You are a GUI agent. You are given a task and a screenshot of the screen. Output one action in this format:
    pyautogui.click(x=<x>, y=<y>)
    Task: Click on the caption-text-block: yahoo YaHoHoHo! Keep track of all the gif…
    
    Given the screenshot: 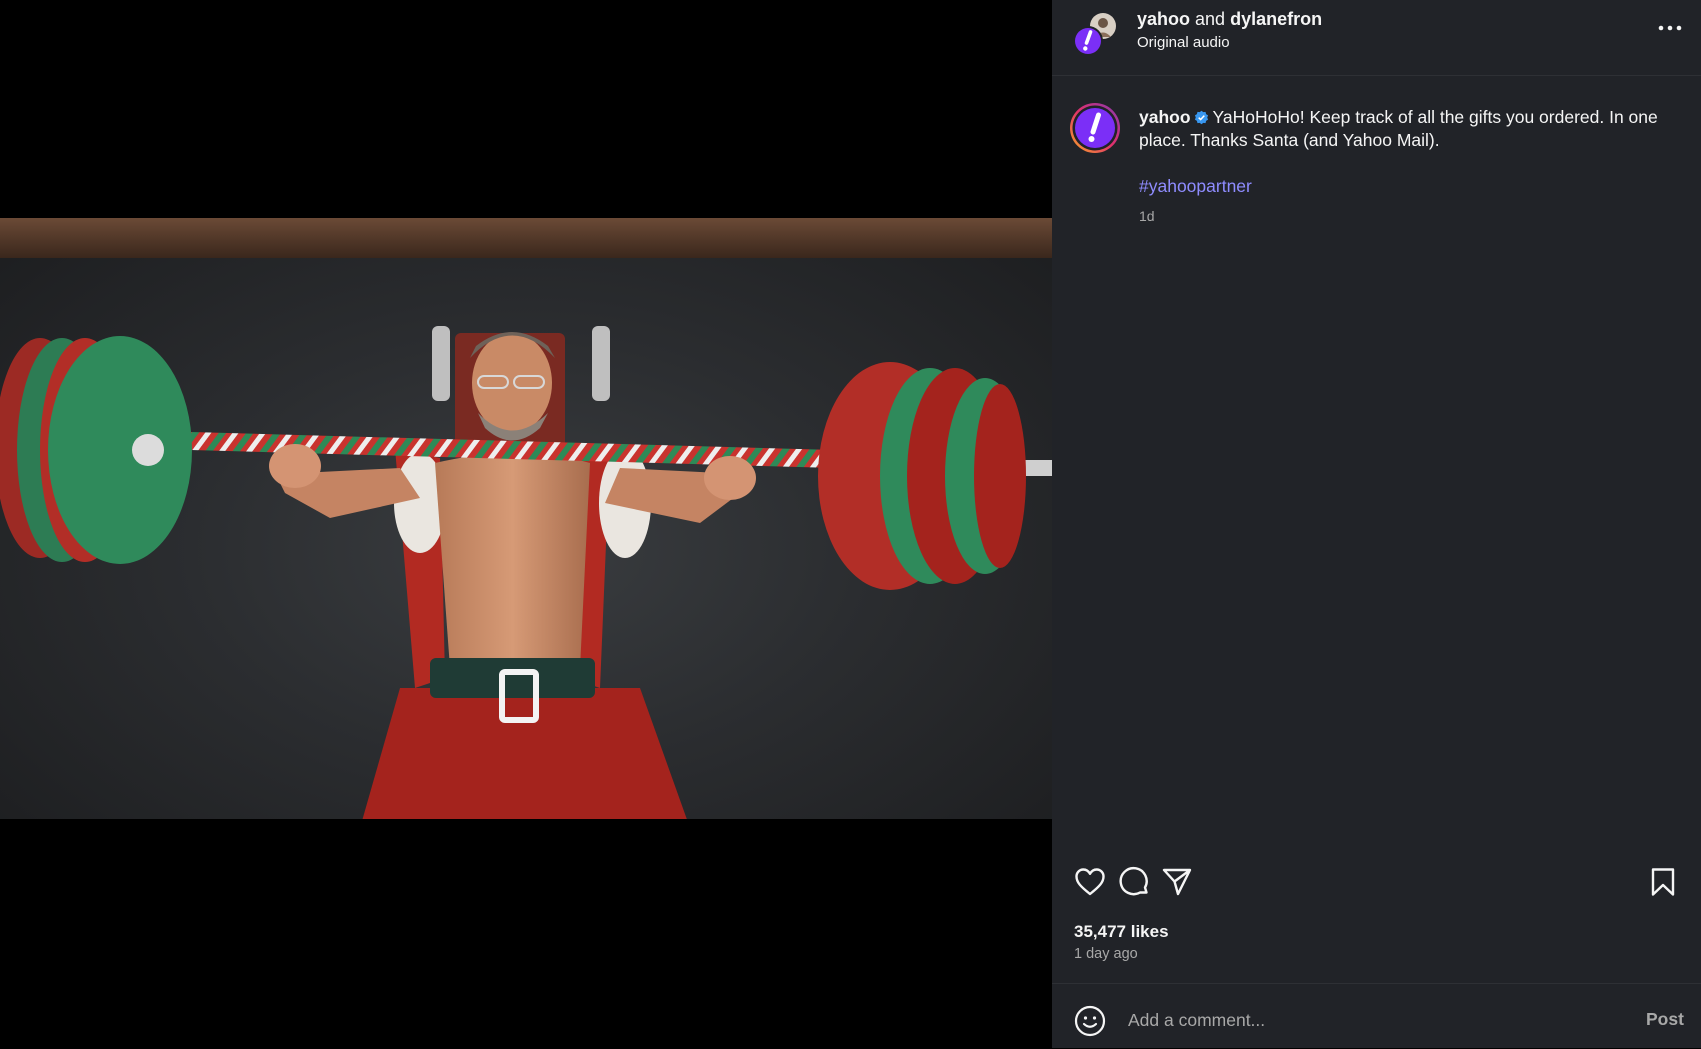 What is the action you would take?
    pyautogui.click(x=1409, y=129)
    